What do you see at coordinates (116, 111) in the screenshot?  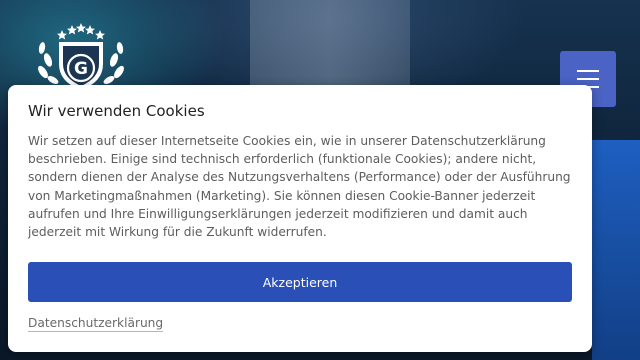 I see `dialog-title: Wir verwenden Cookies` at bounding box center [116, 111].